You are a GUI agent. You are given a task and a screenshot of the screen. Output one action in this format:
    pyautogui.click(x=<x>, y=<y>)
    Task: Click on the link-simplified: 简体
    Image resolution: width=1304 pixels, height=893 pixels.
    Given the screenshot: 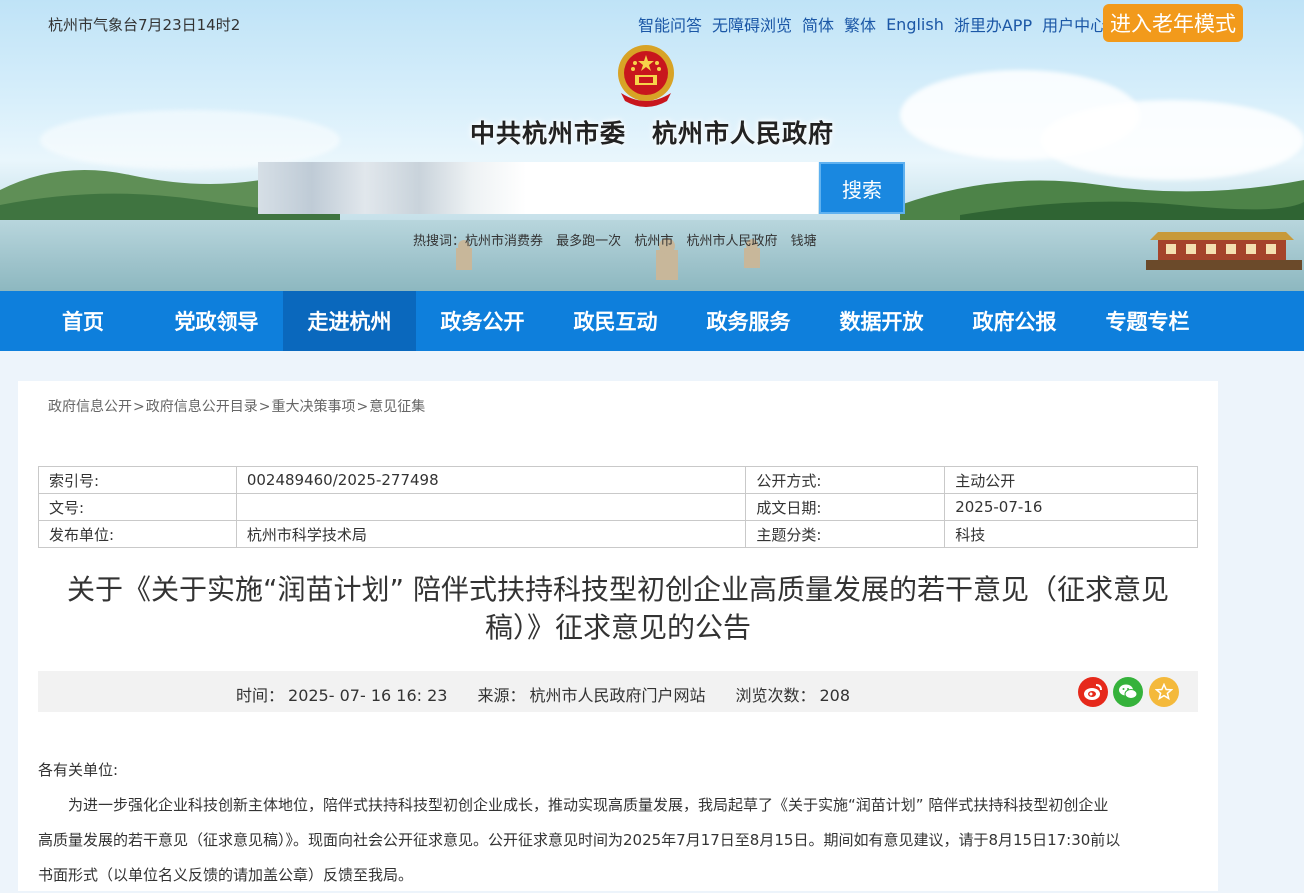 What is the action you would take?
    pyautogui.click(x=818, y=24)
    